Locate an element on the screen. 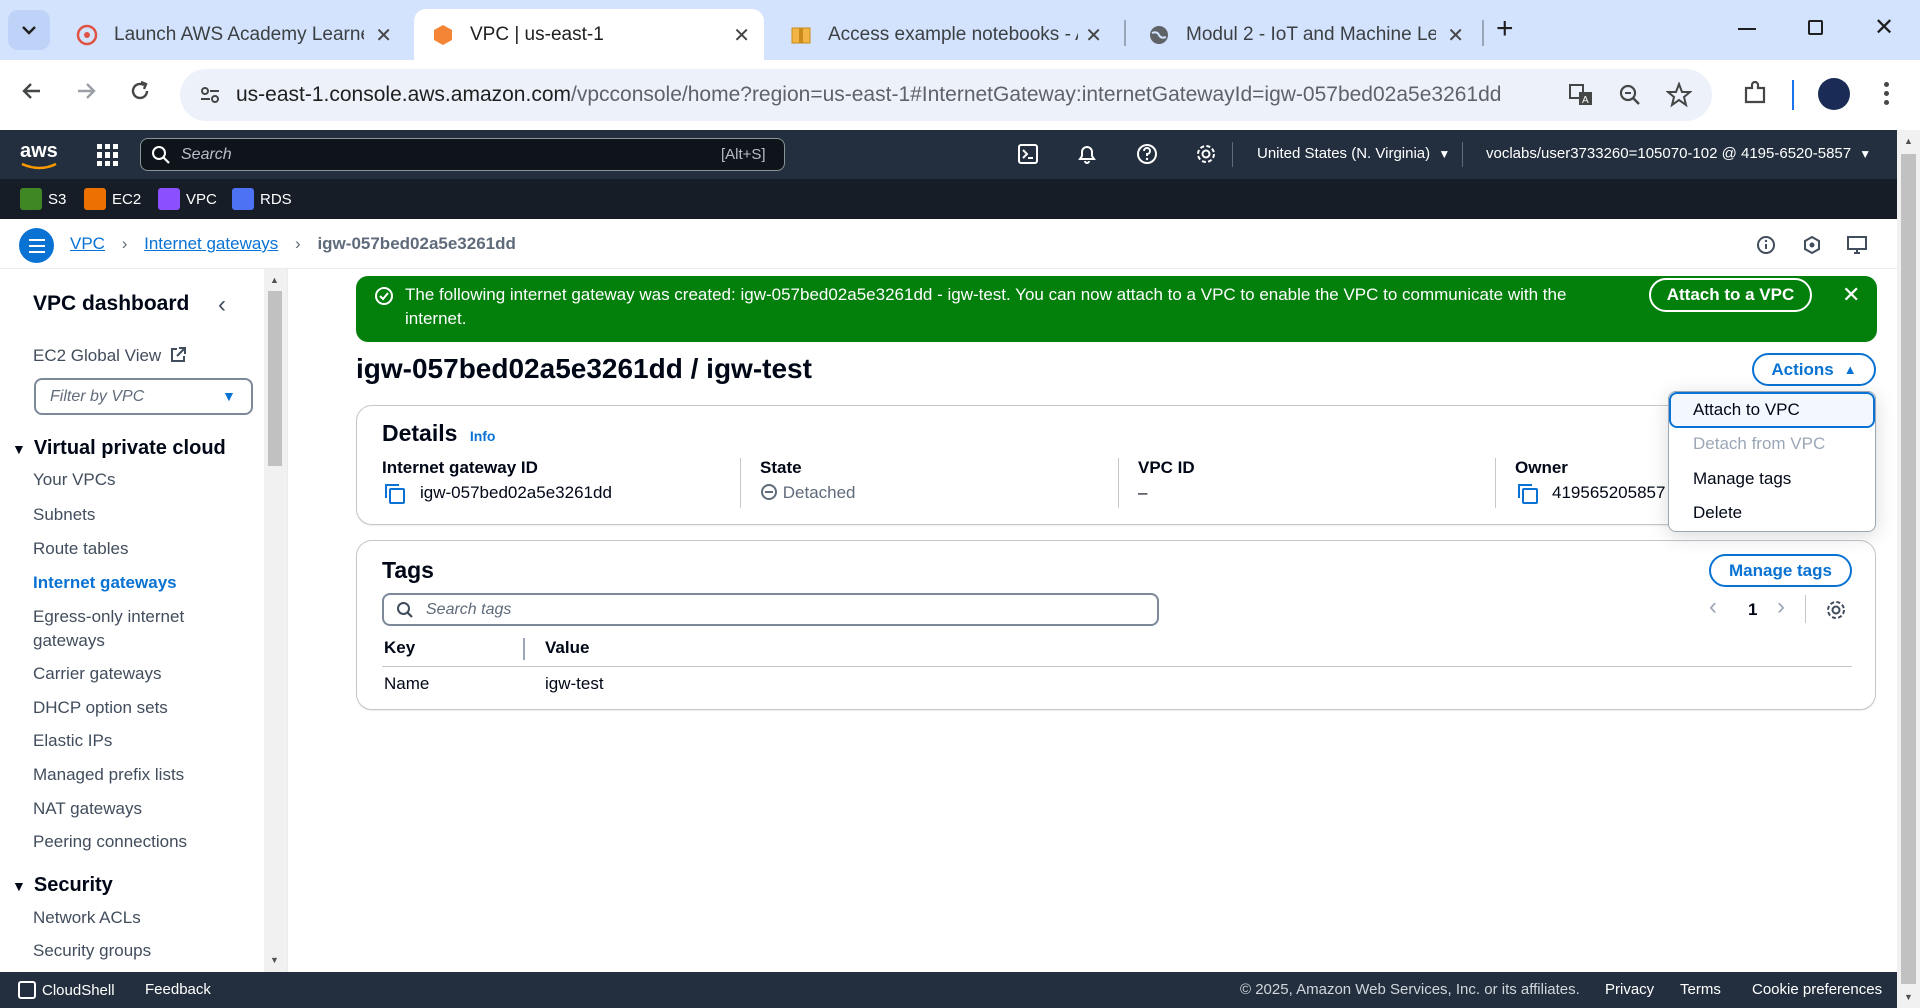 This screenshot has width=1920, height=1008. bookmark-star-icon is located at coordinates (1679, 97).